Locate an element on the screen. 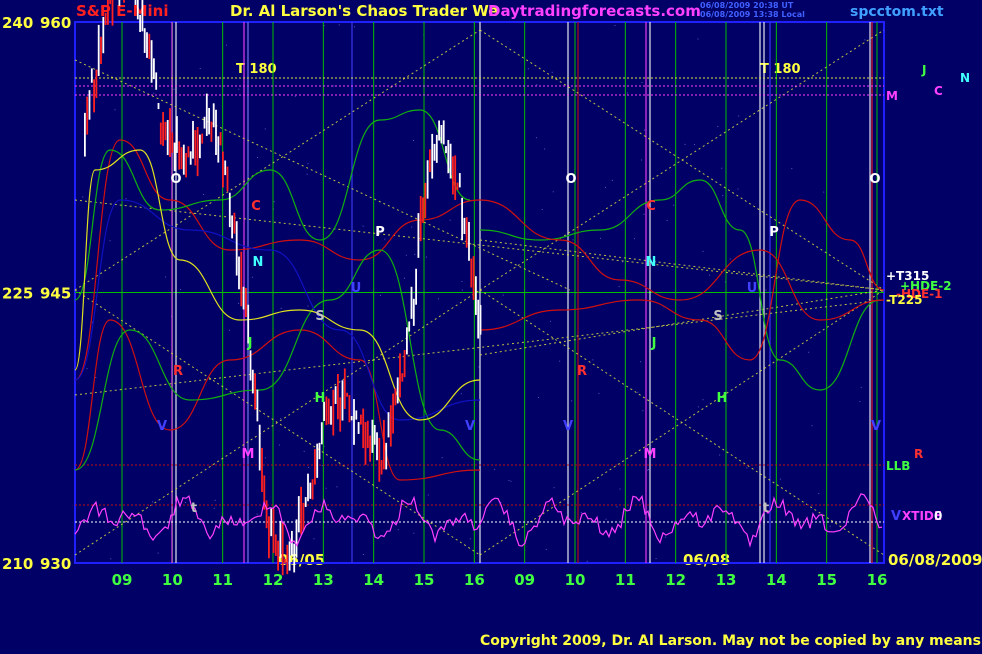 The image size is (982, 654). timestamp-ut: 06/08/2009 20:38 UT is located at coordinates (747, 5).